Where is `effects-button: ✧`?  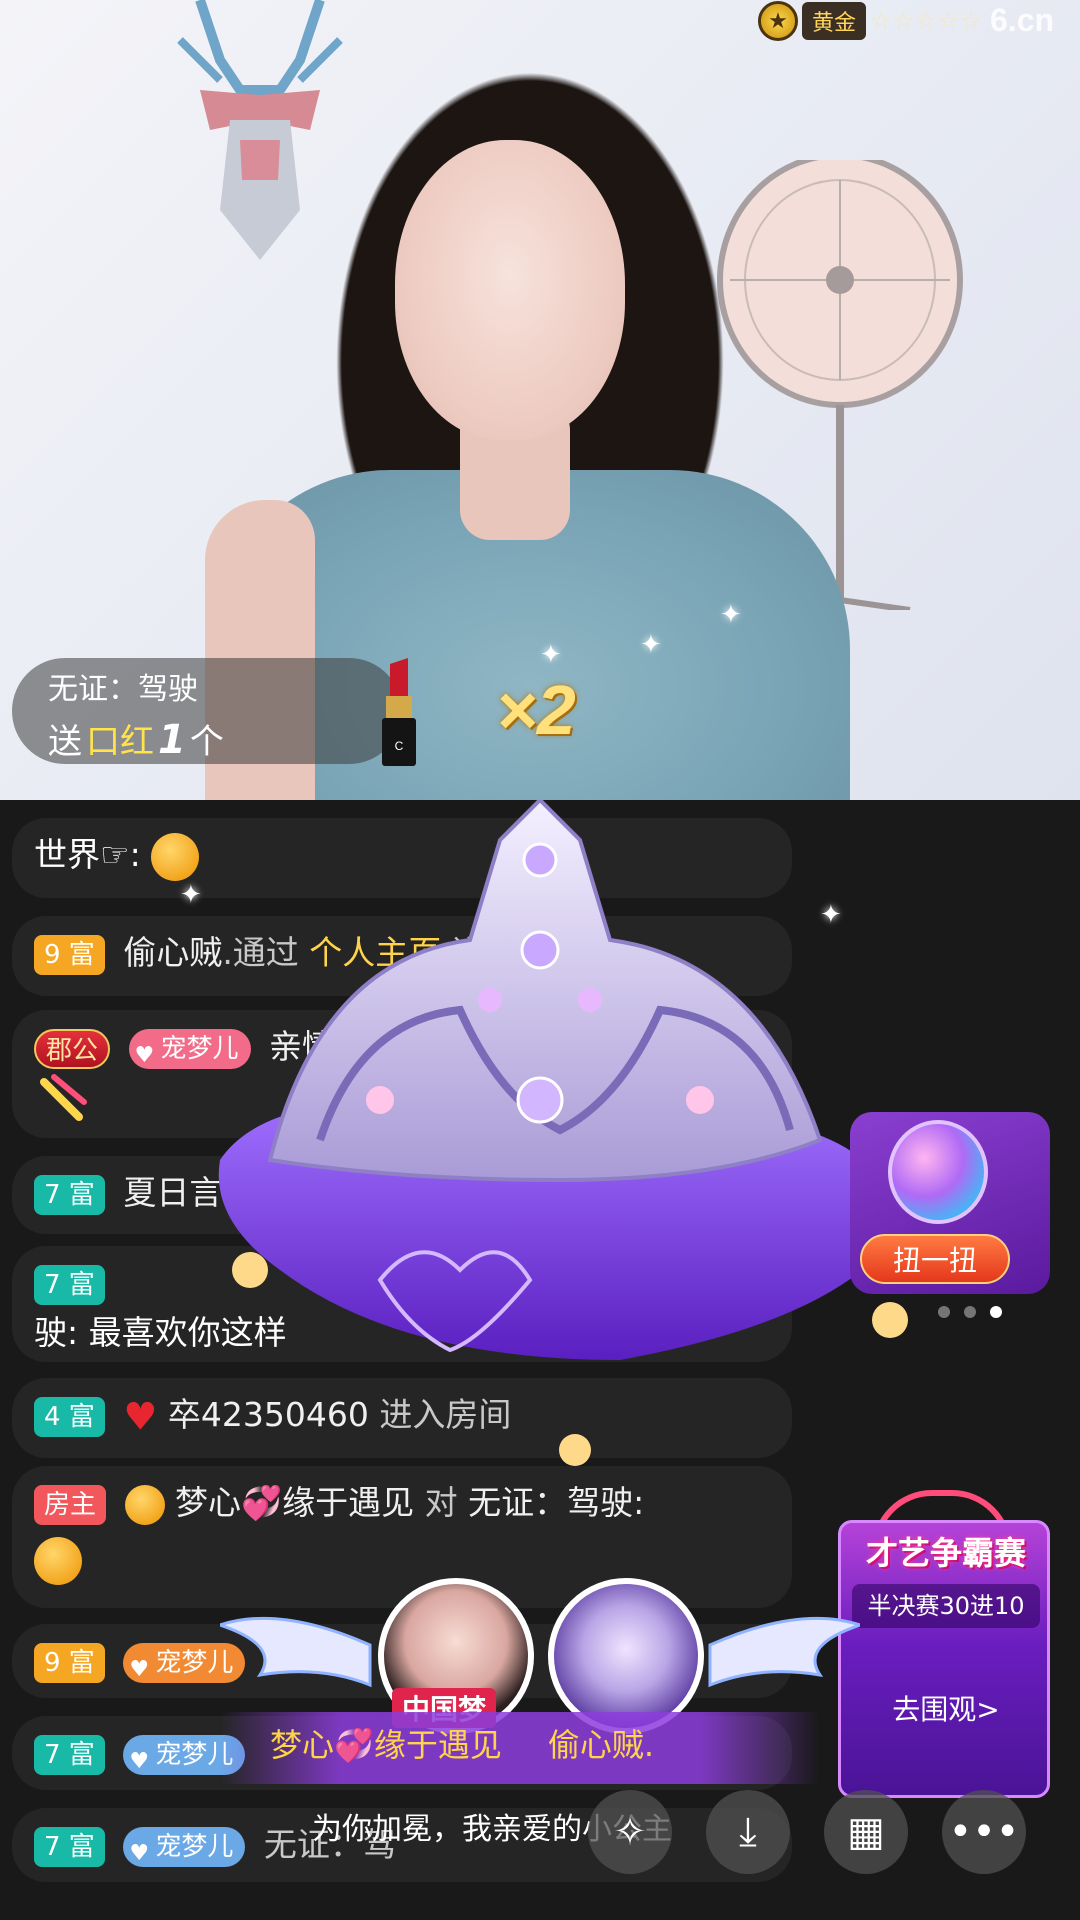 effects-button: ✧ is located at coordinates (630, 1832).